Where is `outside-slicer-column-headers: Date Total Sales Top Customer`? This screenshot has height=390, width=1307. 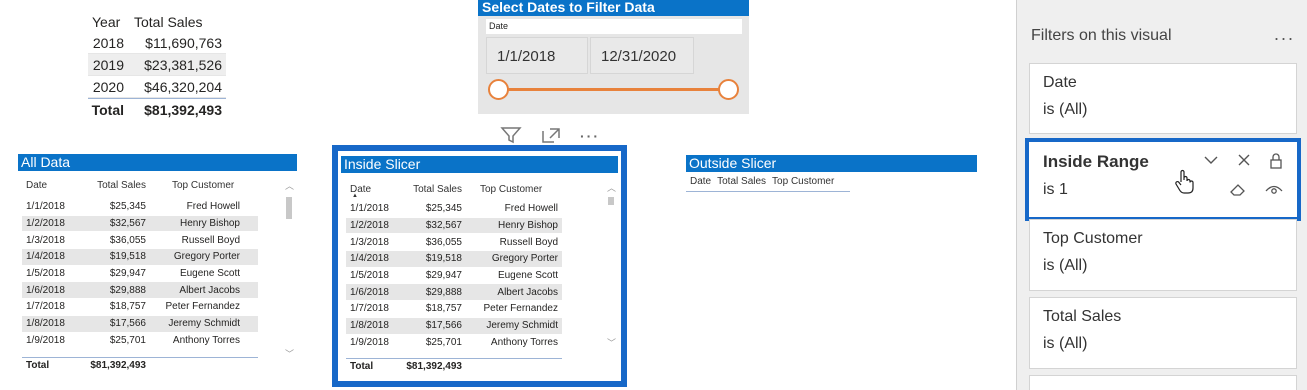
outside-slicer-column-headers: Date Total Sales Top Customer is located at coordinates (768, 182).